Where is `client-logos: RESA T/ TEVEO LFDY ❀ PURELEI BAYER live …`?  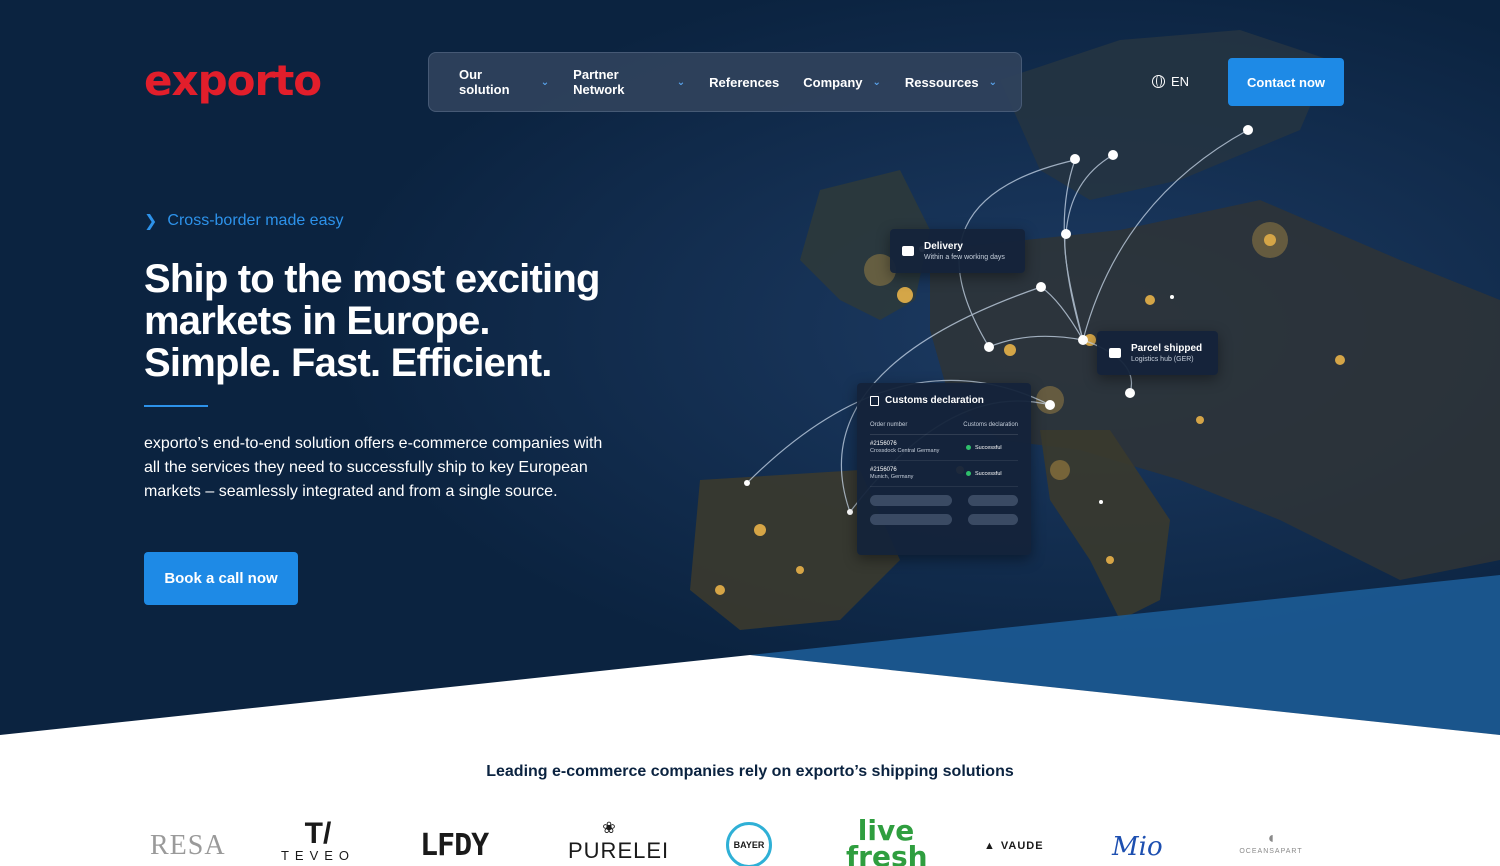
client-logos: RESA T/ TEVEO LFDY ❀ PURELEI BAYER live … is located at coordinates (750, 833).